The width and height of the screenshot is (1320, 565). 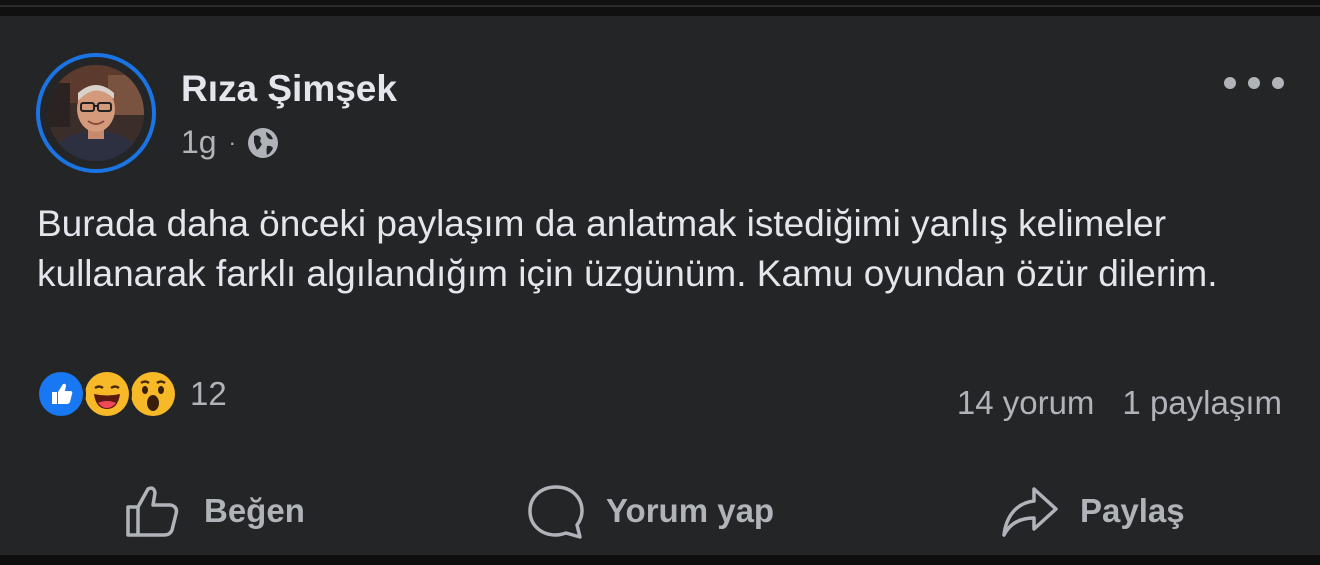 I want to click on comment-label: Yorum yap, so click(x=690, y=510).